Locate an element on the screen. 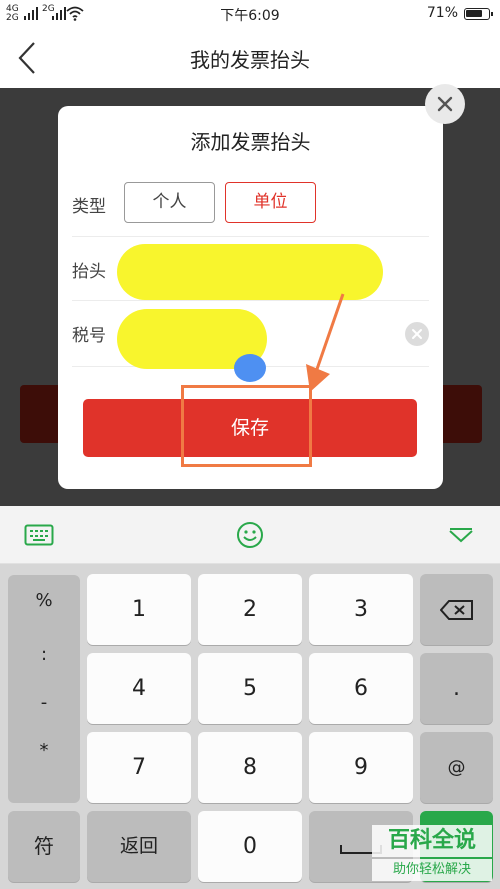  key-dash: - is located at coordinates (44, 717).